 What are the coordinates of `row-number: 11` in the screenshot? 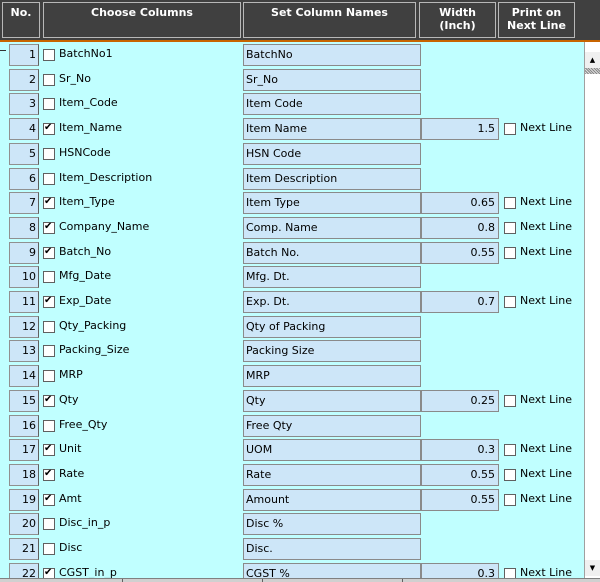 It's located at (24, 302).